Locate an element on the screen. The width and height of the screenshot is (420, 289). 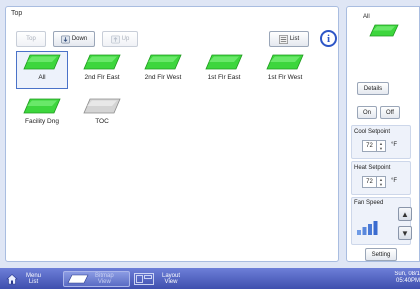
heat-setpoint-section: Heat Setpoint 72 ▲ ▼ °F is located at coordinates (381, 178).